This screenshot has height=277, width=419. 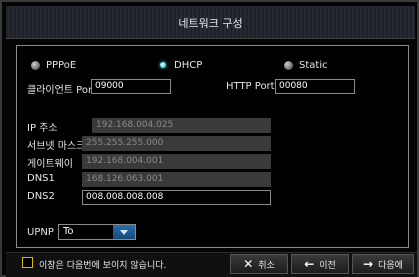 What do you see at coordinates (50, 164) in the screenshot?
I see `gateway-label: 게이트웨이` at bounding box center [50, 164].